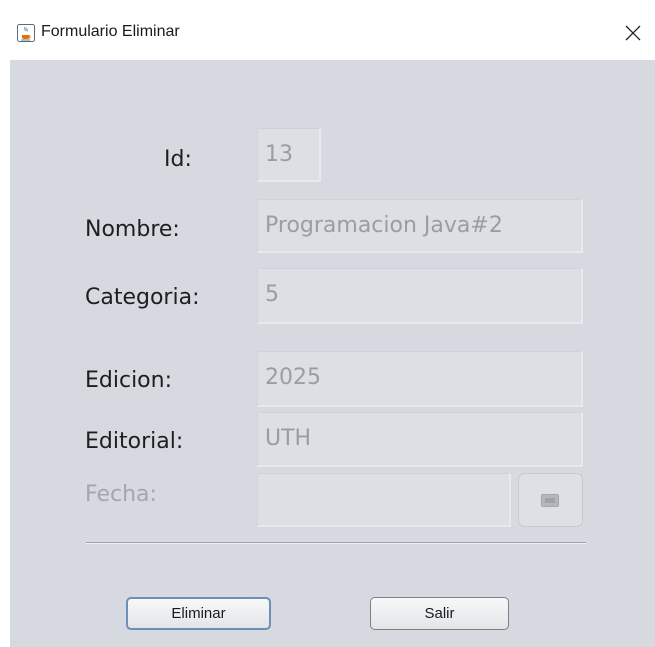  I want to click on close-icon, so click(633, 33).